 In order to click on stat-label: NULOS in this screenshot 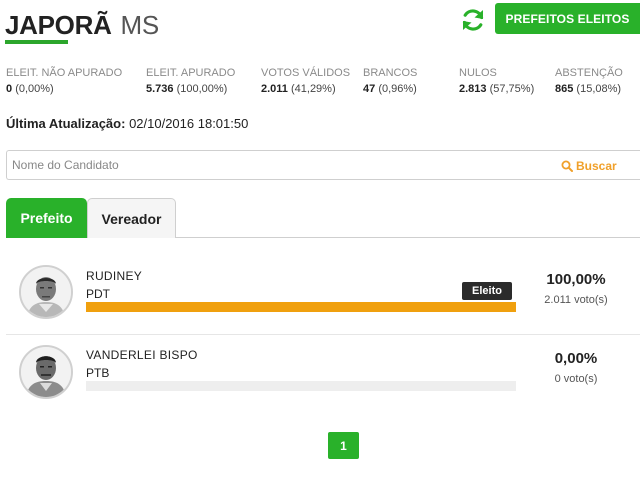, I will do `click(478, 73)`.